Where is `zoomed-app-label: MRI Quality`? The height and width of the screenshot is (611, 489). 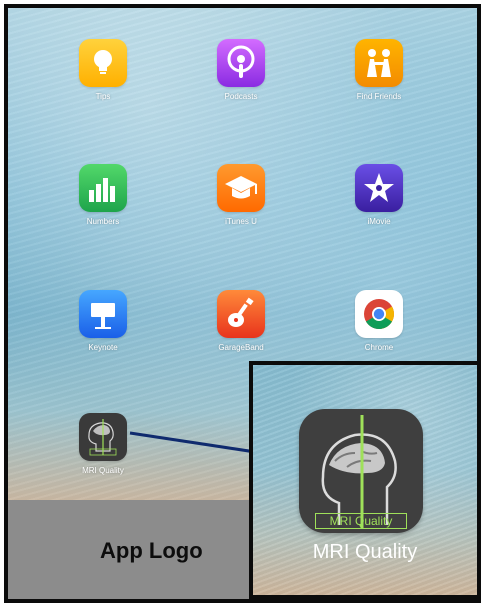 zoomed-app-label: MRI Quality is located at coordinates (365, 552).